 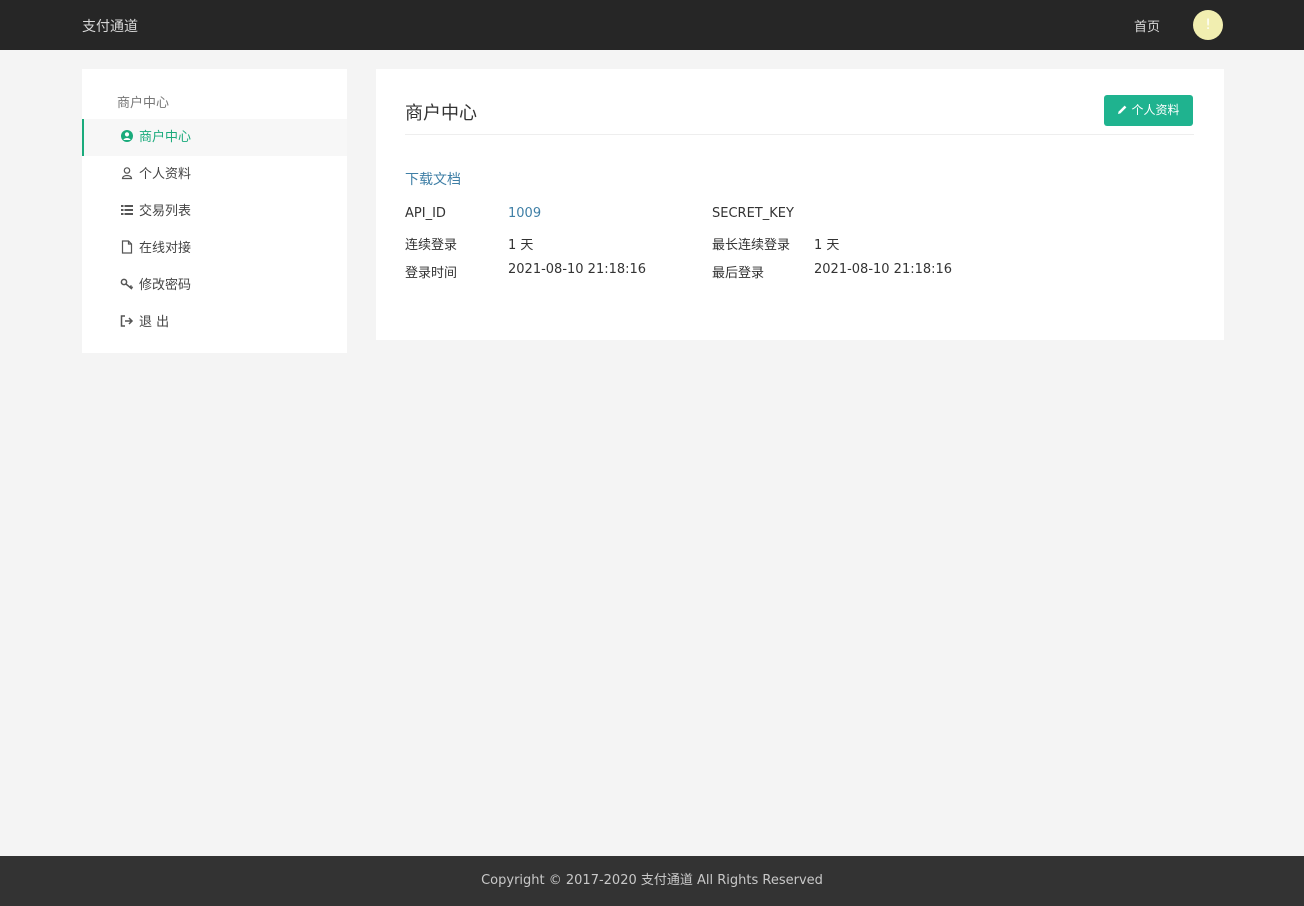 I want to click on sidebar-item-change-password: 修改密码, so click(x=214, y=285).